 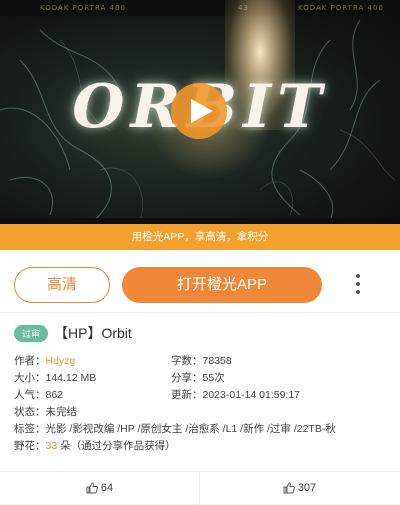 I want to click on status-badge: 过审, so click(x=31, y=333).